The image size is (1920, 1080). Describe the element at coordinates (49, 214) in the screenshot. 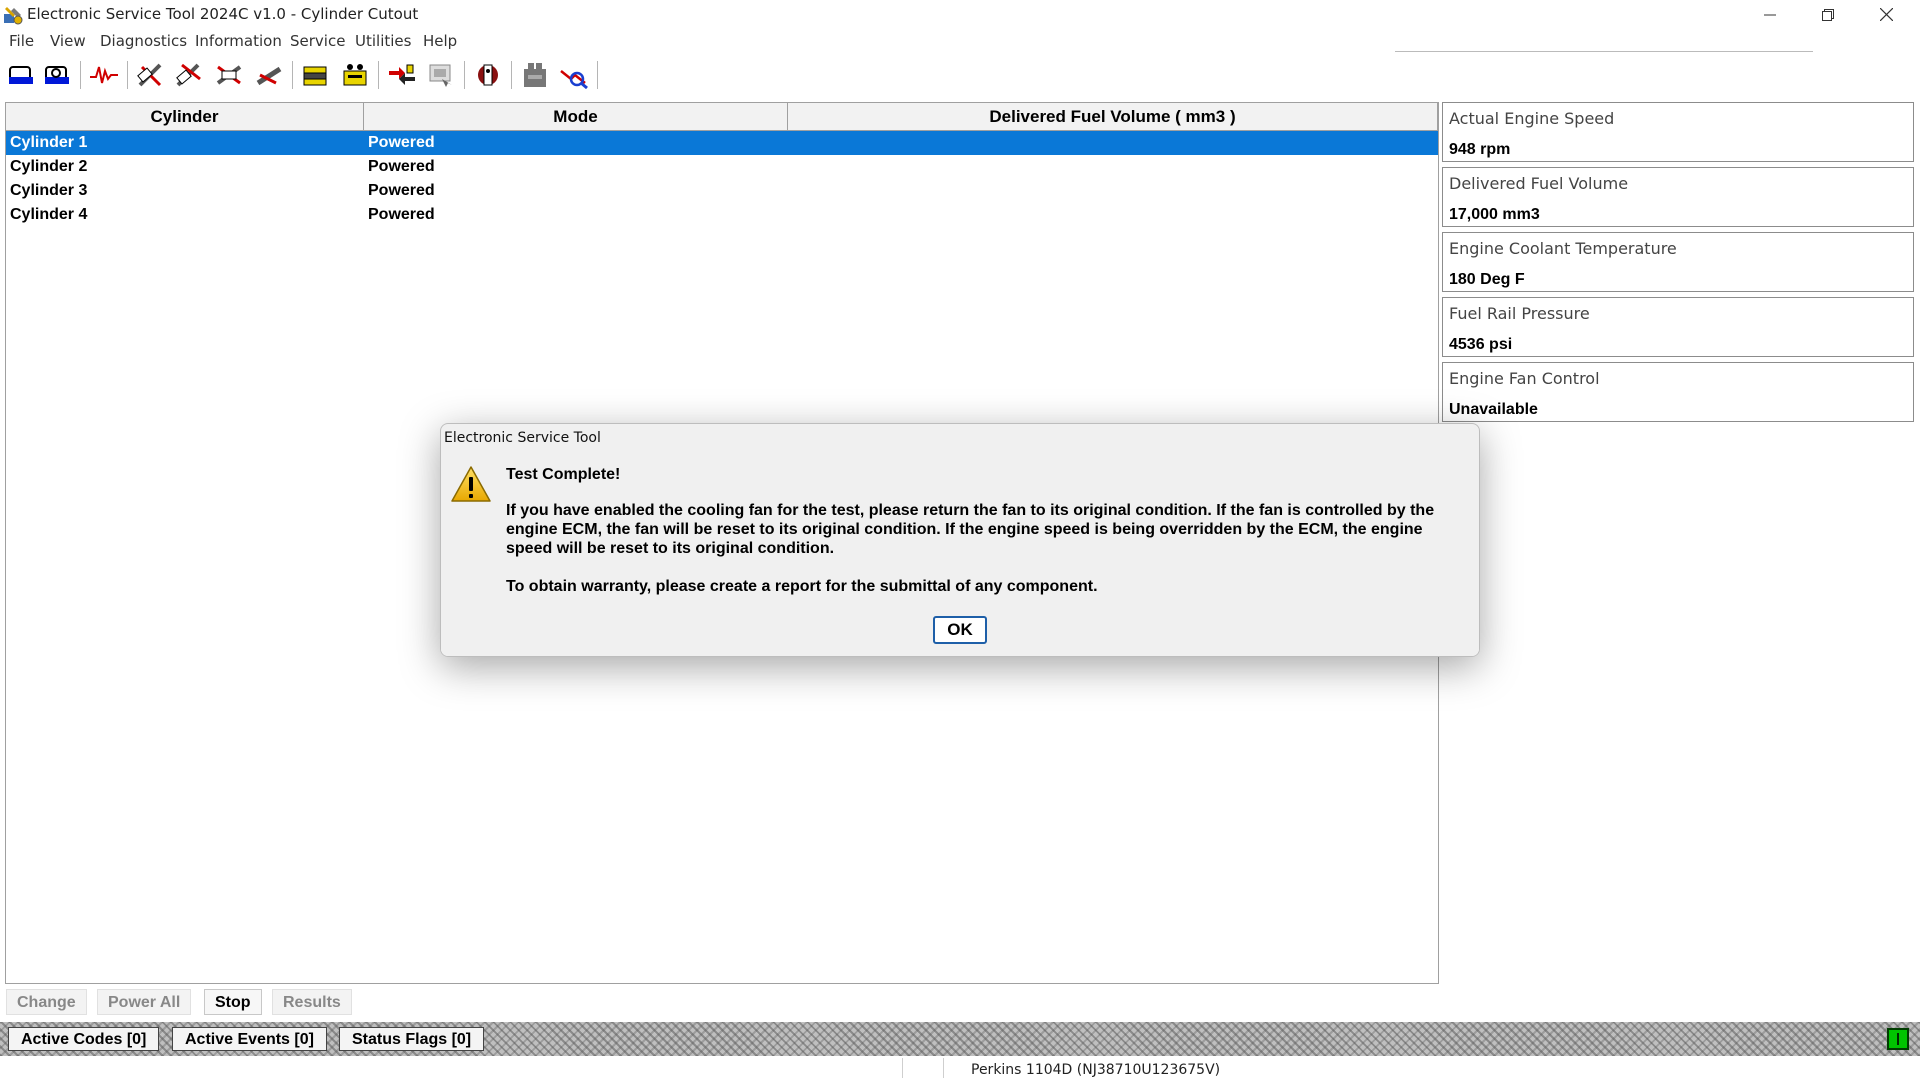

I see `cylinder-cell: Cylinder 4` at that location.